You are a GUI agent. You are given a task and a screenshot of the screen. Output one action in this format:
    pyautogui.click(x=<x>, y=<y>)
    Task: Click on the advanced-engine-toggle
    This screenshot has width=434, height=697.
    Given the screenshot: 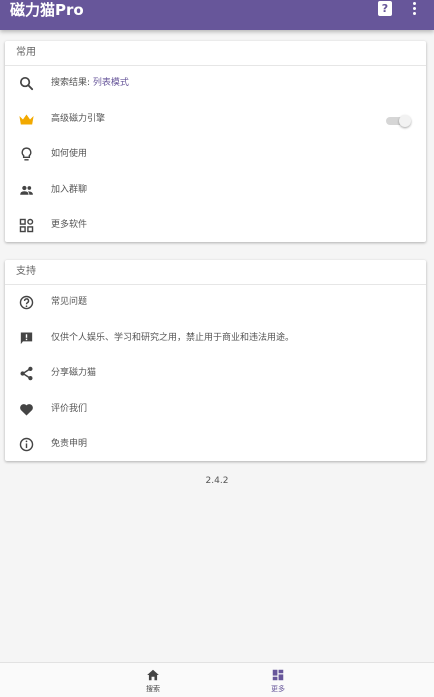 What is the action you would take?
    pyautogui.click(x=397, y=120)
    